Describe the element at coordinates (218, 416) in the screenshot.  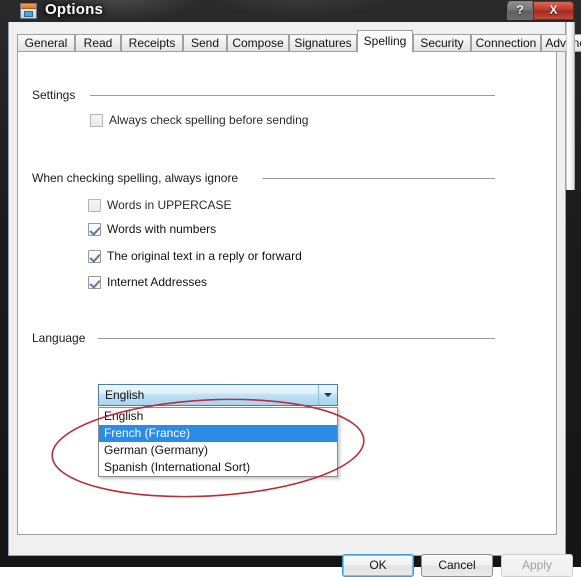
I see `dropdown-option-0: English` at that location.